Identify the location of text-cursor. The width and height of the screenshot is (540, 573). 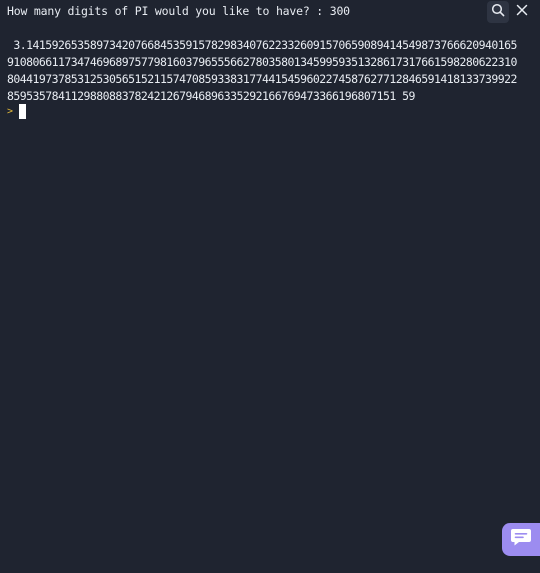
(22, 111).